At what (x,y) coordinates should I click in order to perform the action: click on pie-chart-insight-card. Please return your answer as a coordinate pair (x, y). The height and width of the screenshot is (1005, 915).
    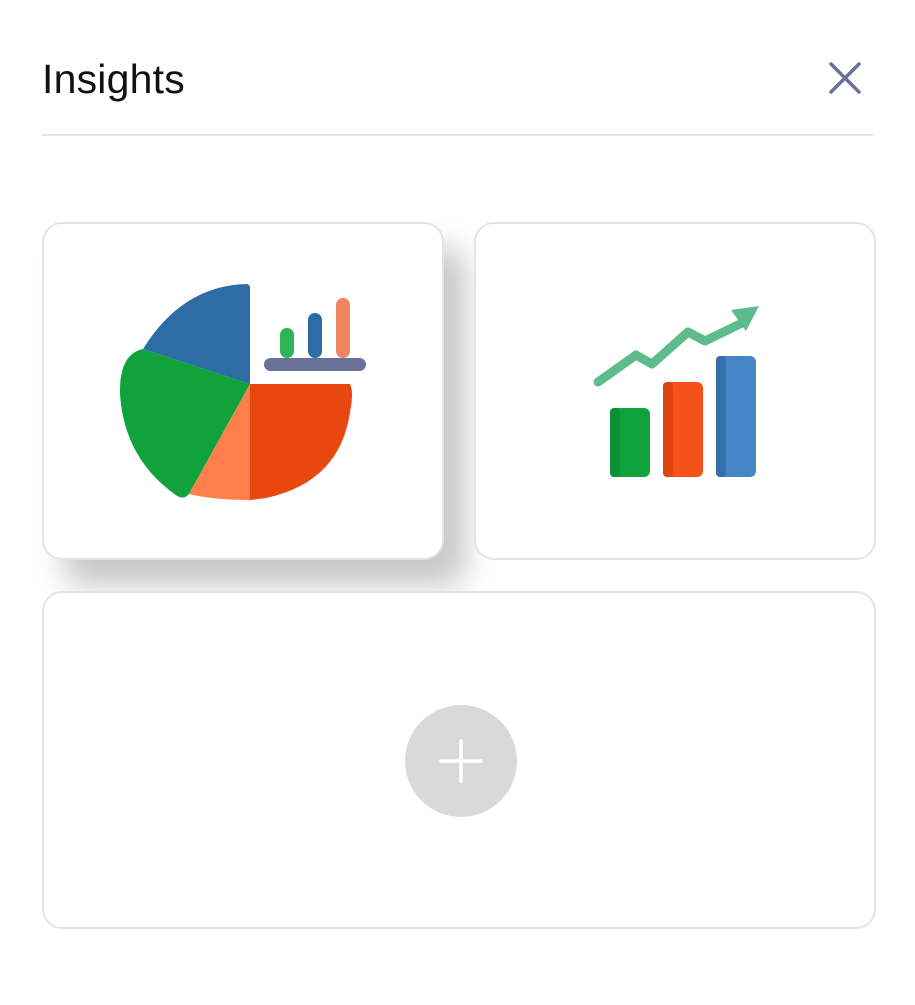
    Looking at the image, I should click on (243, 391).